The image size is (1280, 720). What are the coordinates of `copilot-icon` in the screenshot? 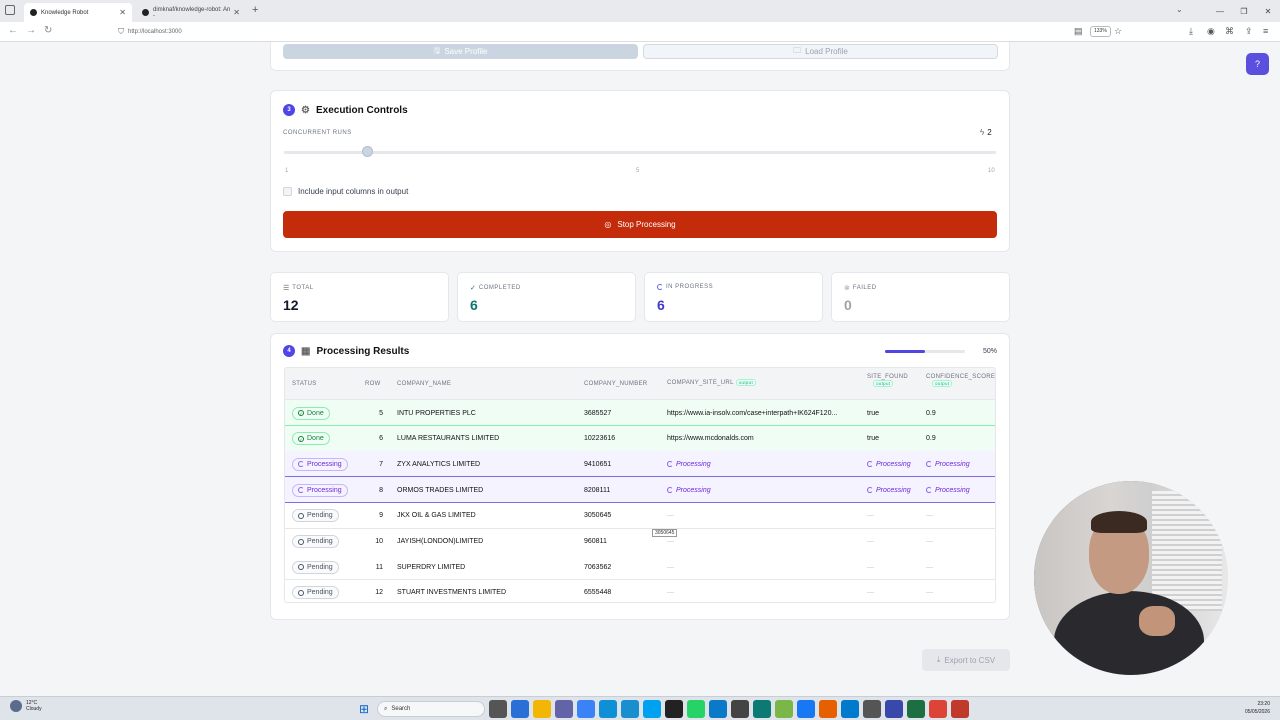 It's located at (520, 709).